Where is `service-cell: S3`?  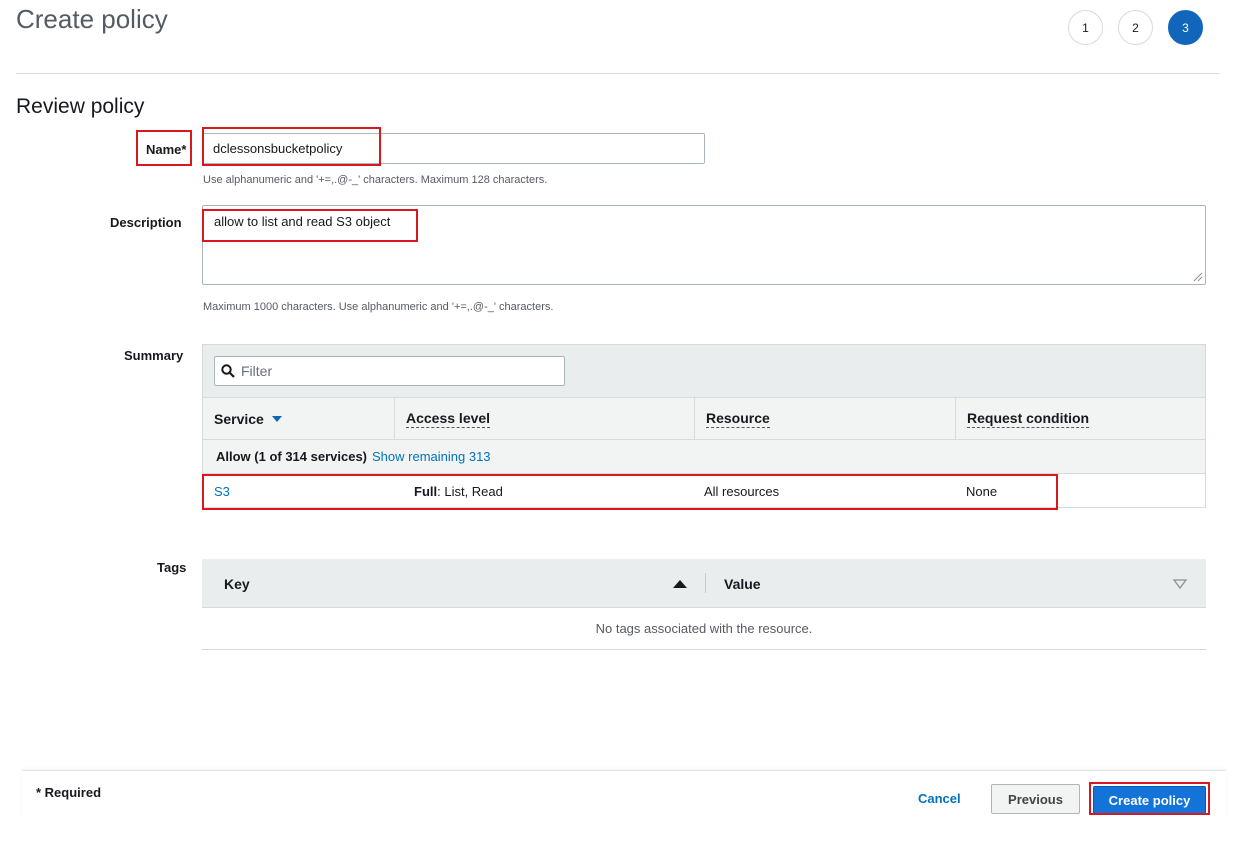
service-cell: S3 is located at coordinates (222, 491).